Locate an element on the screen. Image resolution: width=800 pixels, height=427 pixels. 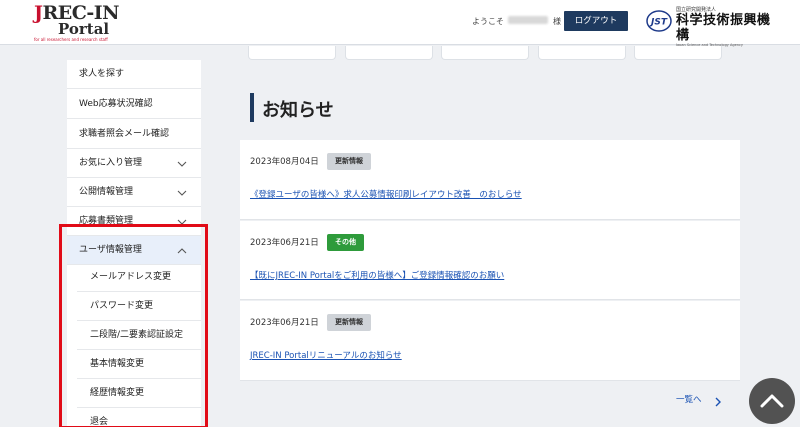
sidebar-item-label: お気に入り管理 is located at coordinates (111, 163).